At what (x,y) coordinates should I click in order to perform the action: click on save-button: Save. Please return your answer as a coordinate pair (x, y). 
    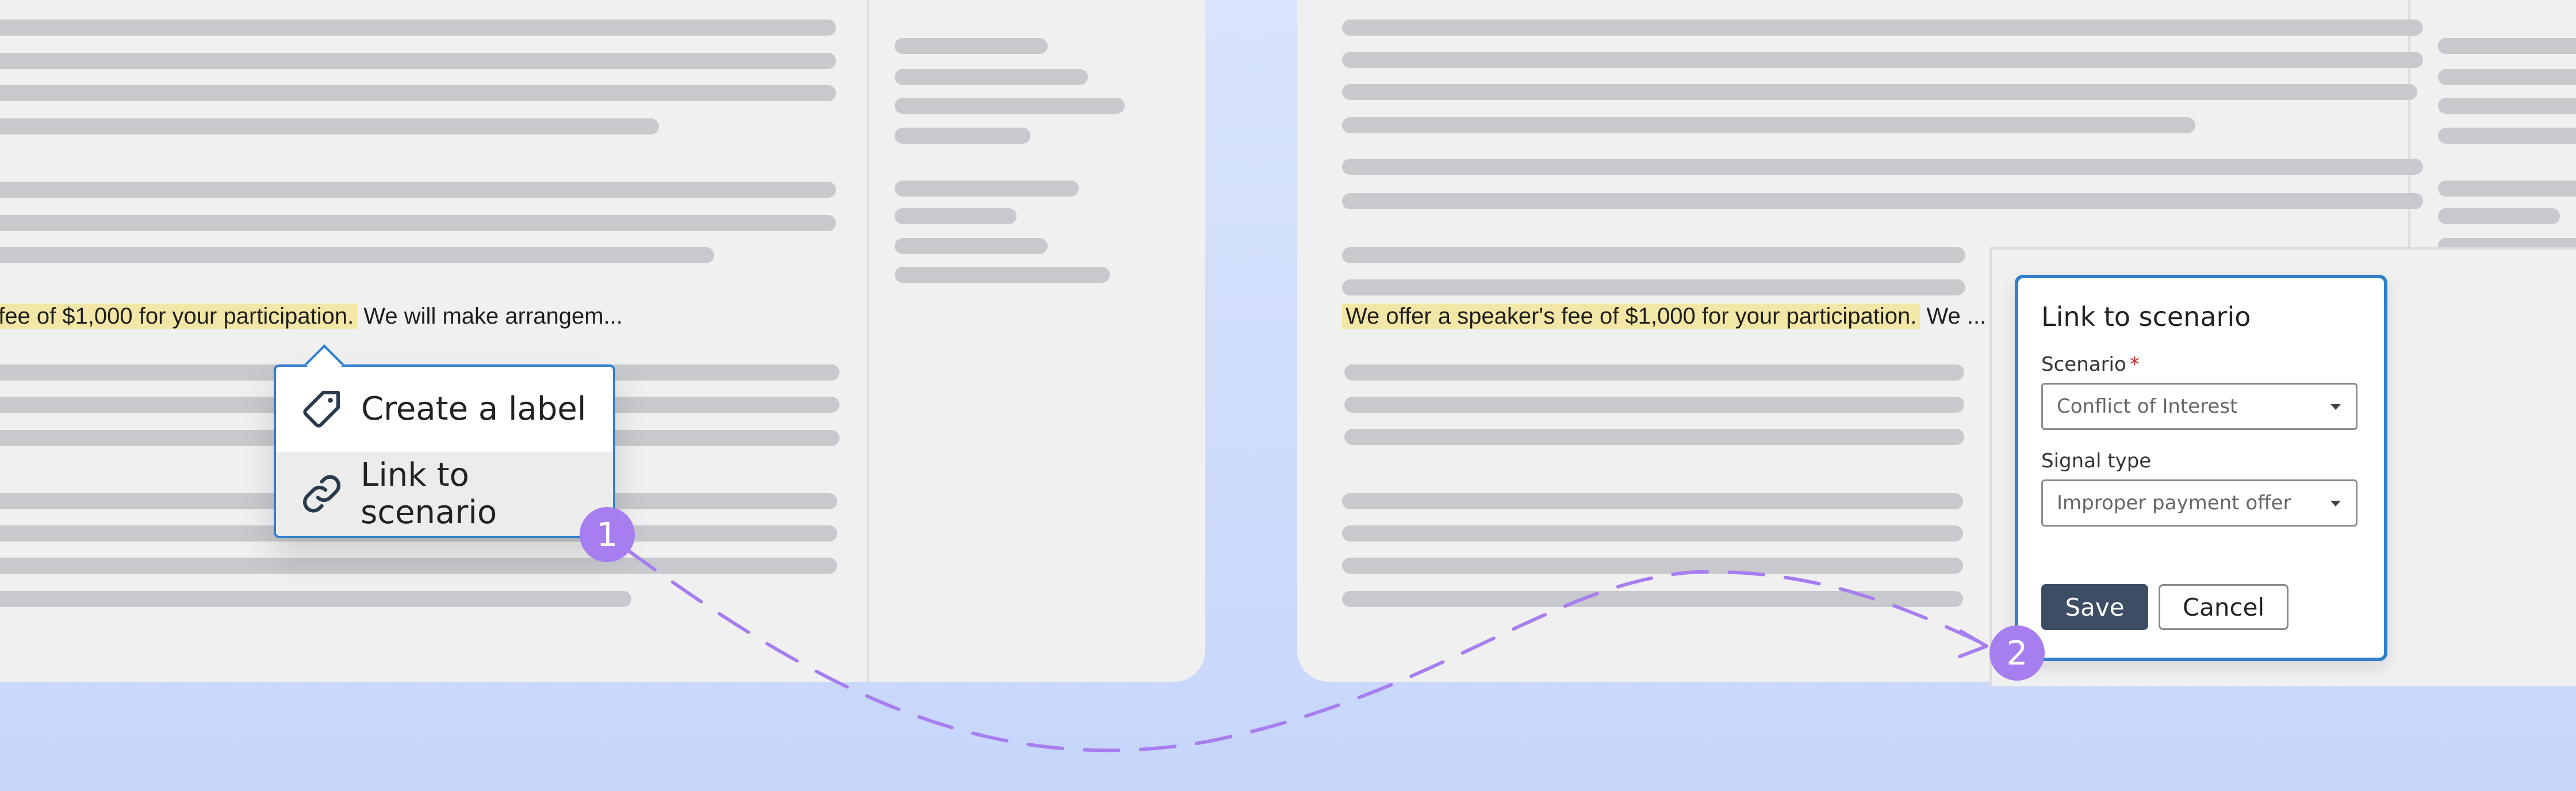
    Looking at the image, I should click on (2094, 607).